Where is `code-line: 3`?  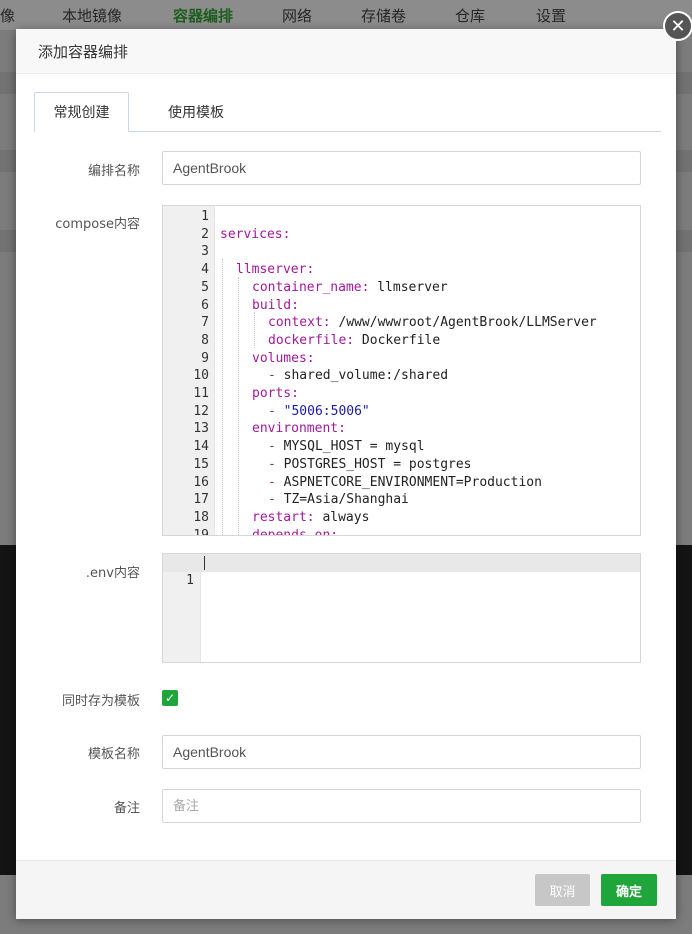
code-line: 3 is located at coordinates (401, 252).